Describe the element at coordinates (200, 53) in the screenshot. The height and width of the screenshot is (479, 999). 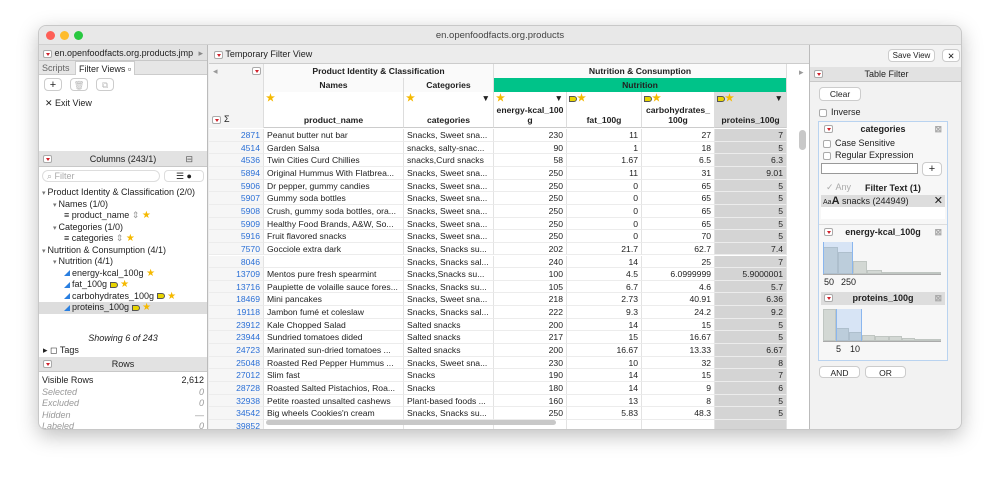
I see `expand-arrow-icon: ▸` at that location.